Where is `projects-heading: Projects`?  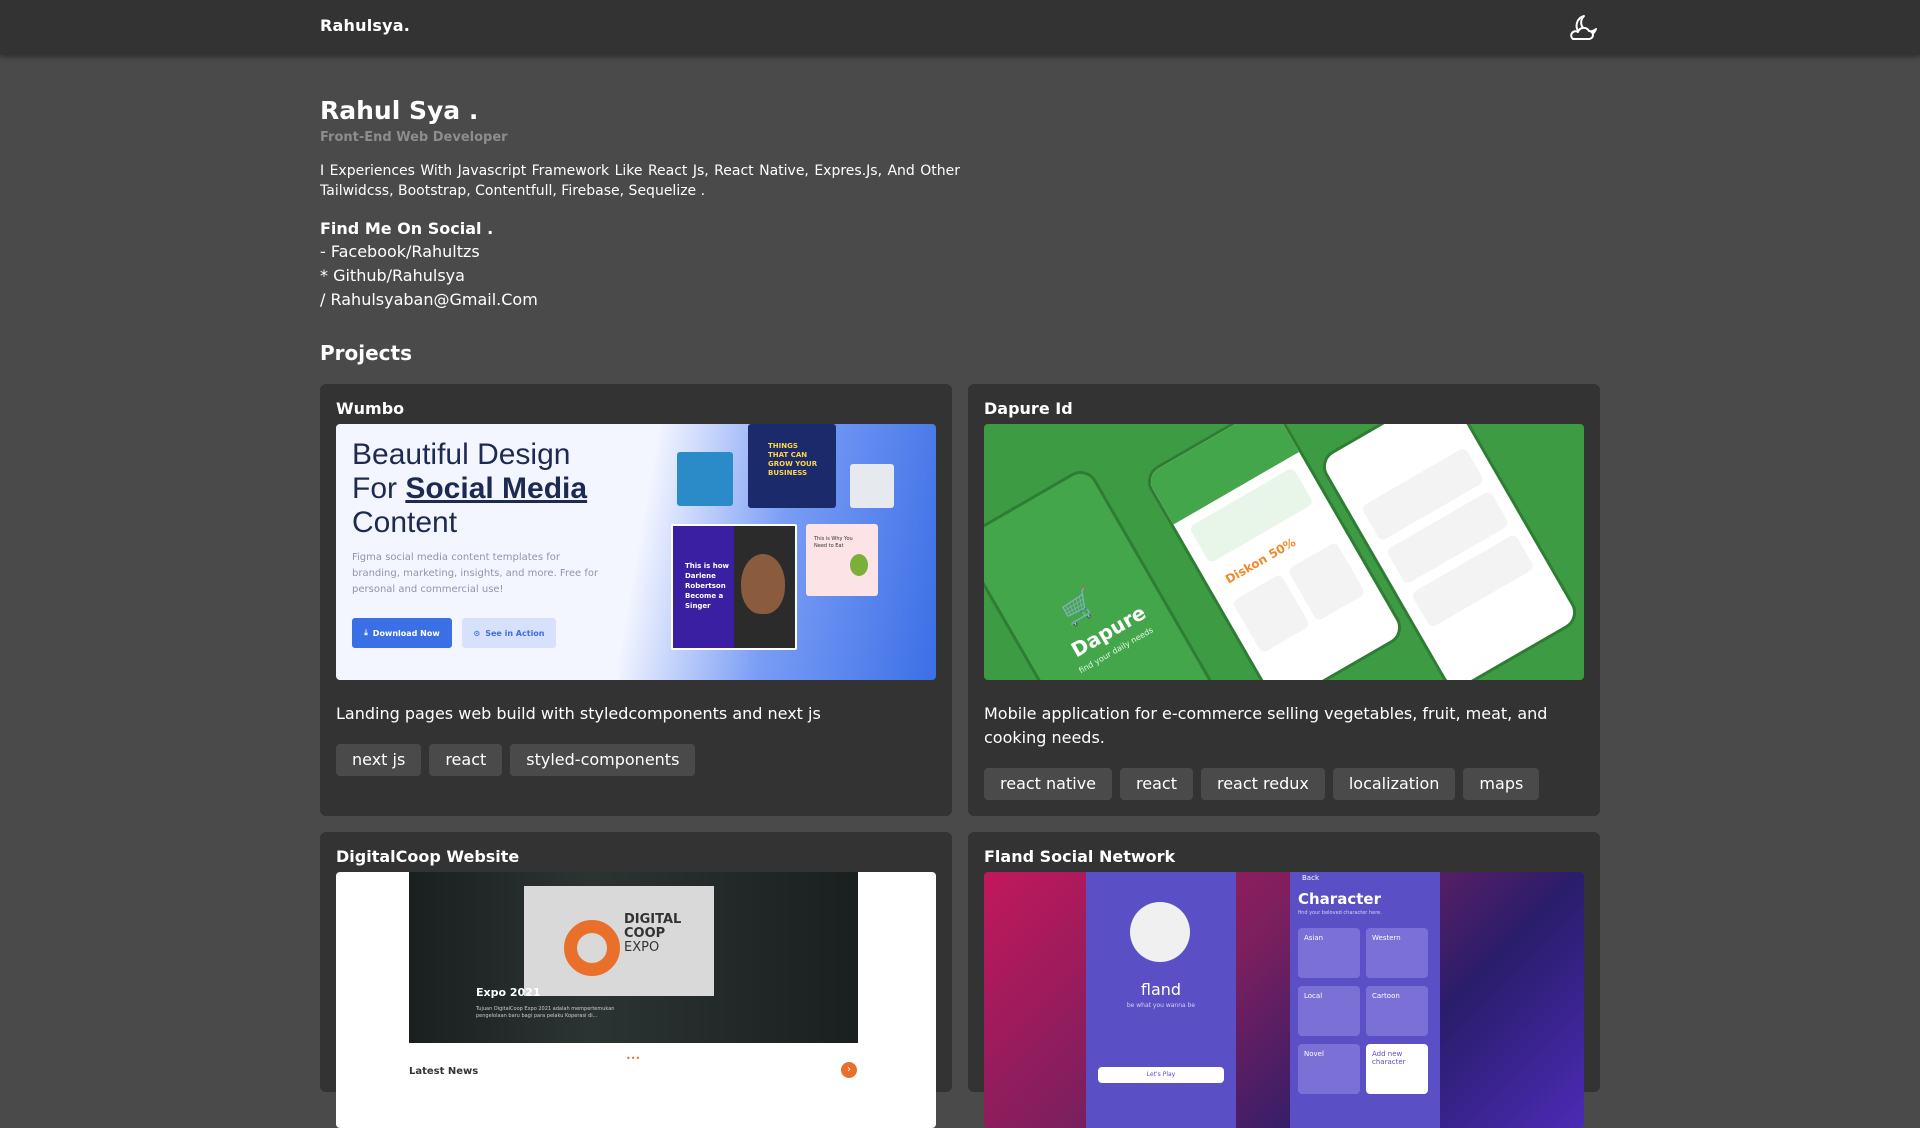 projects-heading: Projects is located at coordinates (366, 353).